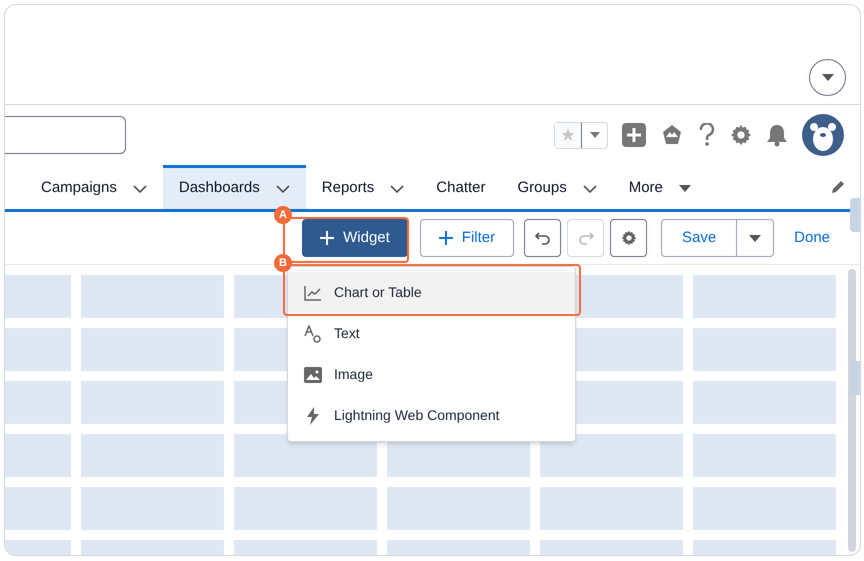 The width and height of the screenshot is (864, 561). What do you see at coordinates (431, 292) in the screenshot?
I see `menu-item: Chart or Table` at bounding box center [431, 292].